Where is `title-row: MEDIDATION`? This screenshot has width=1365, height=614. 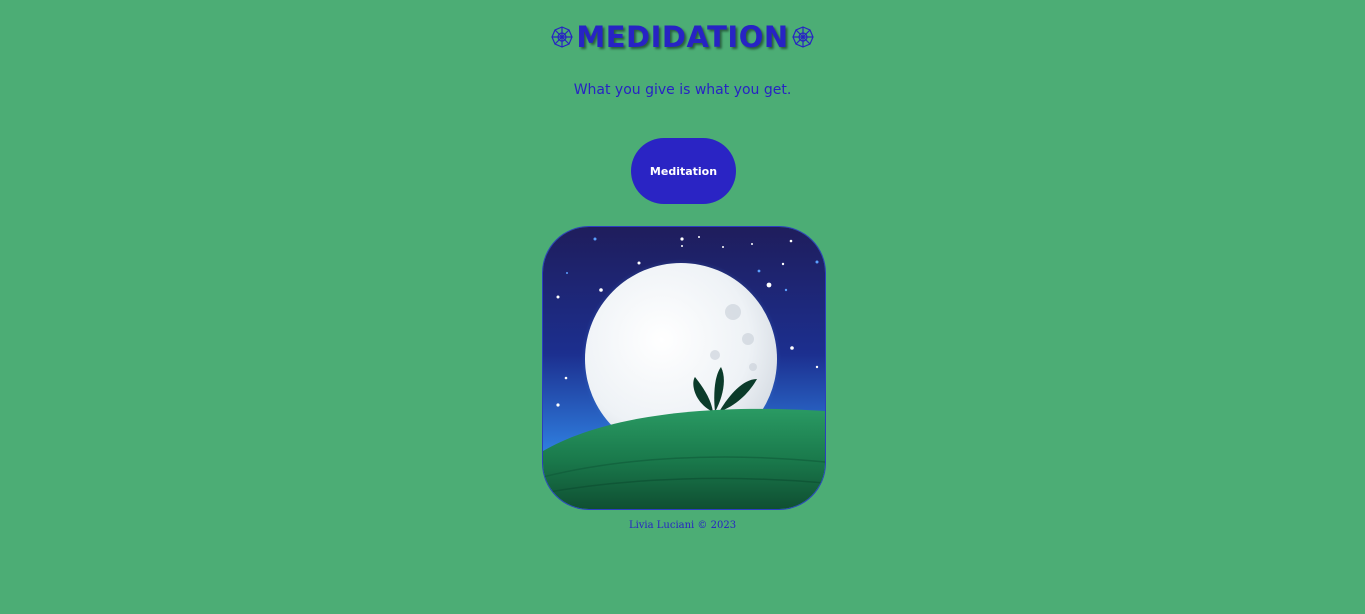
title-row: MEDIDATION is located at coordinates (682, 37).